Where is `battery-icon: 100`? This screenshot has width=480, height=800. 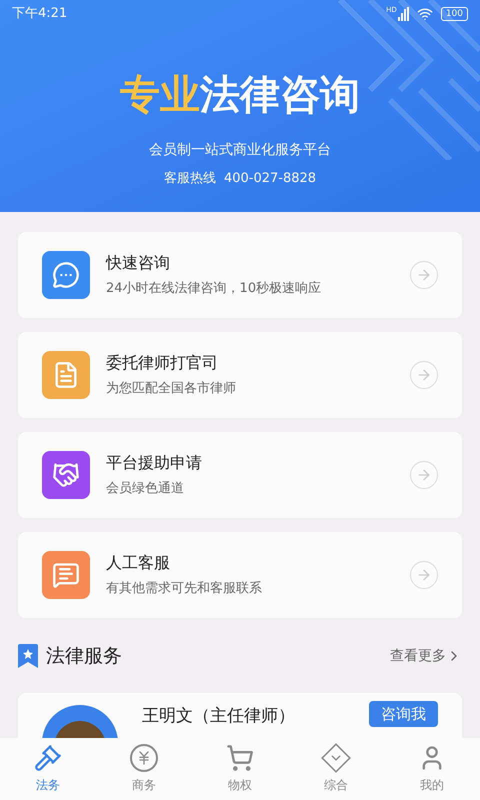
battery-icon: 100 is located at coordinates (454, 14).